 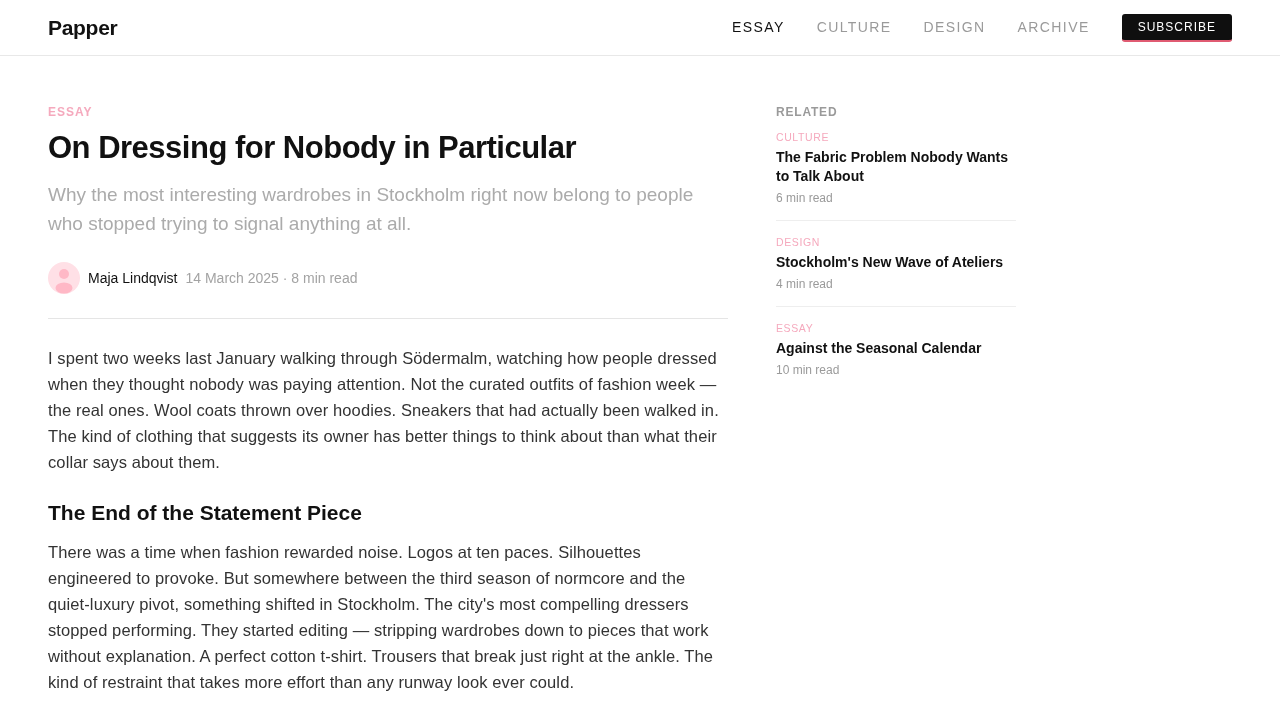 I want to click on related-article-link: Stockholm's New Wave of Ateliers, so click(x=896, y=262).